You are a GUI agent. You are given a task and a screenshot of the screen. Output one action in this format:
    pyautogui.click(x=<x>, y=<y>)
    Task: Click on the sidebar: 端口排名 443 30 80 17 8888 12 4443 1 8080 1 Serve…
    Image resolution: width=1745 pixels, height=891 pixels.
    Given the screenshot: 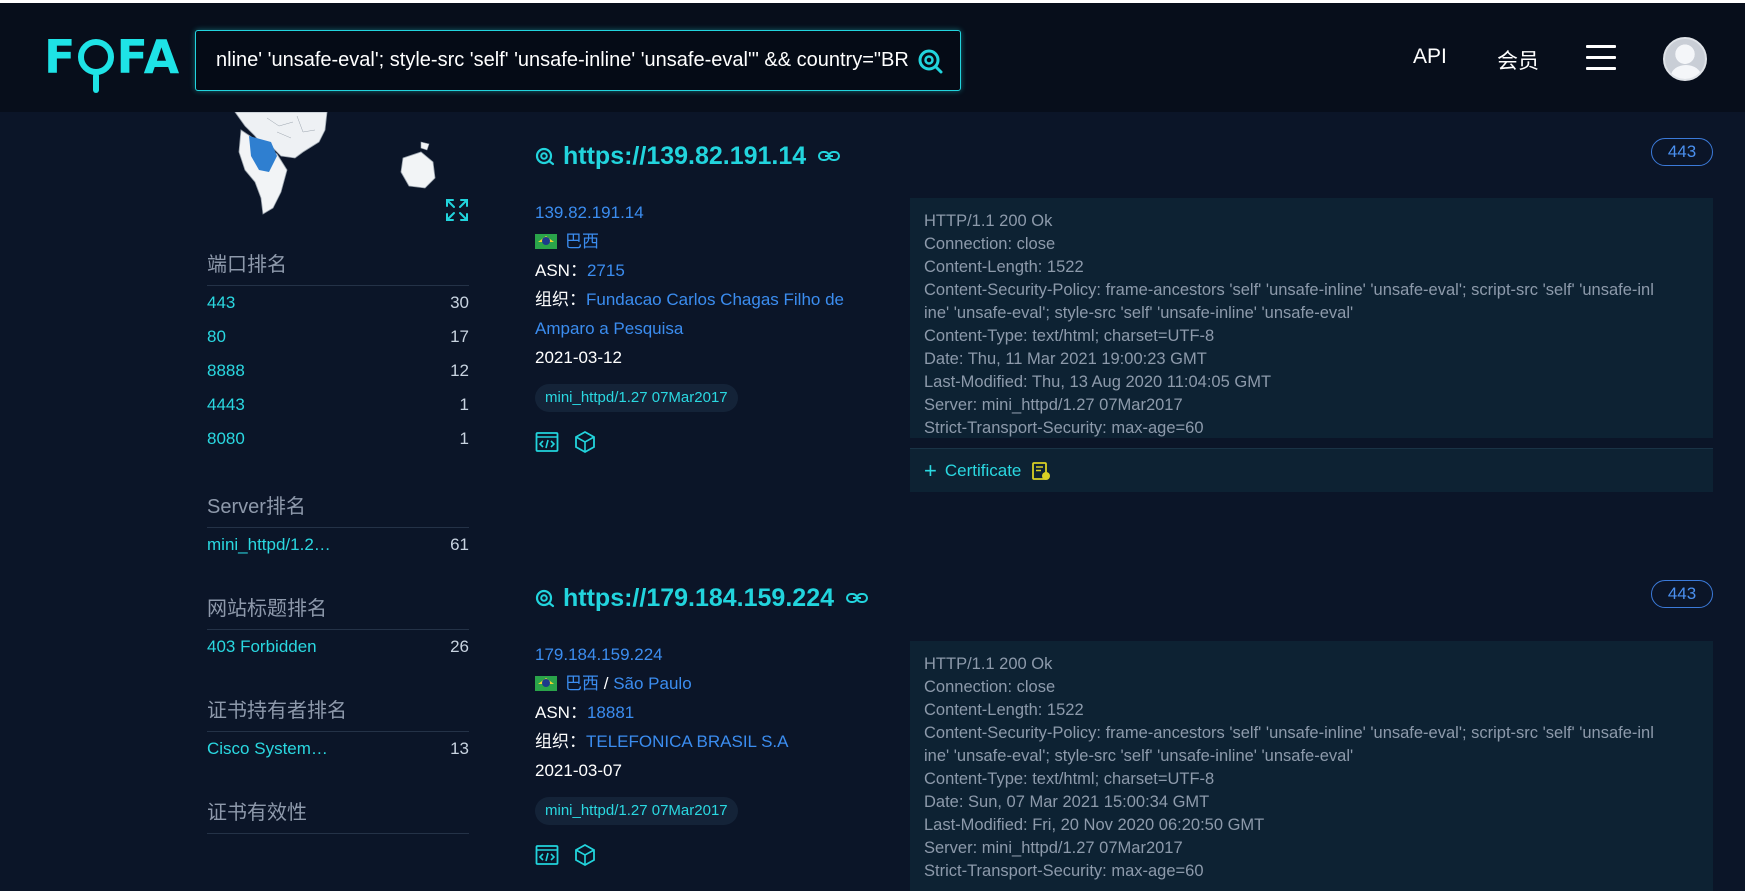 What is the action you would take?
    pyautogui.click(x=338, y=472)
    